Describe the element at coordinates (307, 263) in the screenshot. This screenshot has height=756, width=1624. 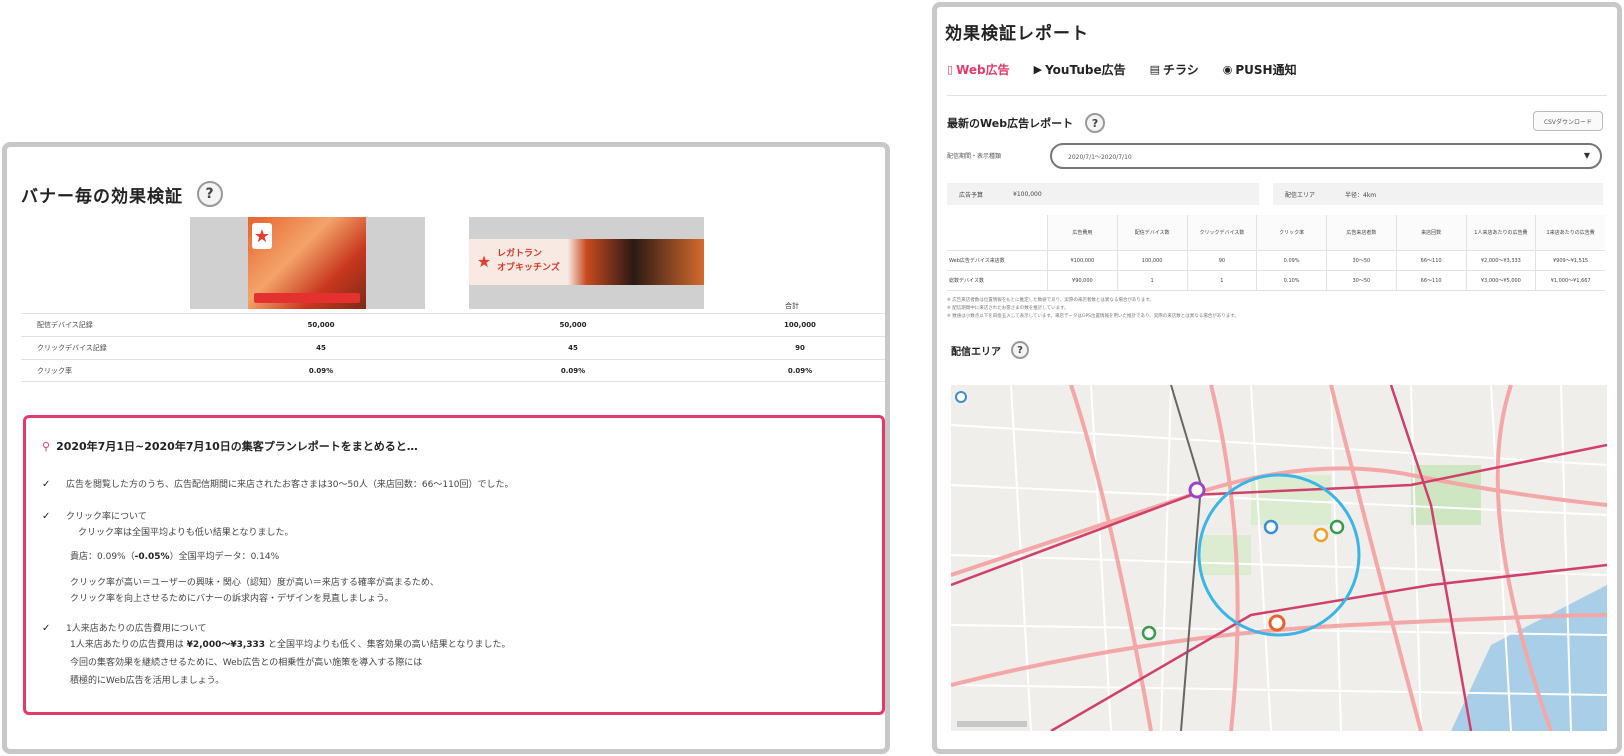
I see `banner-a-image: ★` at that location.